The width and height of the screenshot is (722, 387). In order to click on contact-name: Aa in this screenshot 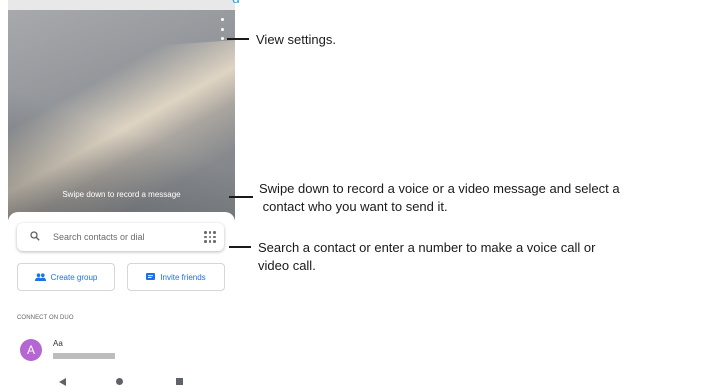, I will do `click(58, 343)`.